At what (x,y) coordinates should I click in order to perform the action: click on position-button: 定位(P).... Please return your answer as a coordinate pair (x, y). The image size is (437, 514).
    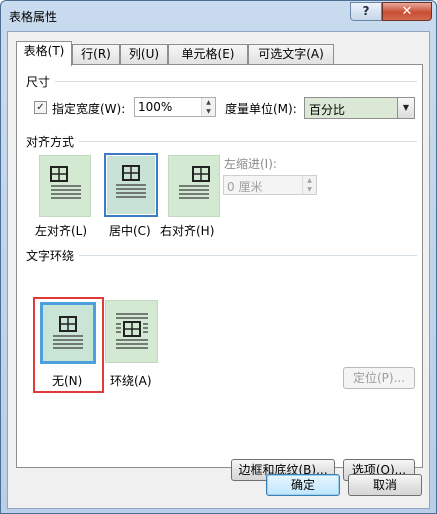
    Looking at the image, I should click on (379, 378).